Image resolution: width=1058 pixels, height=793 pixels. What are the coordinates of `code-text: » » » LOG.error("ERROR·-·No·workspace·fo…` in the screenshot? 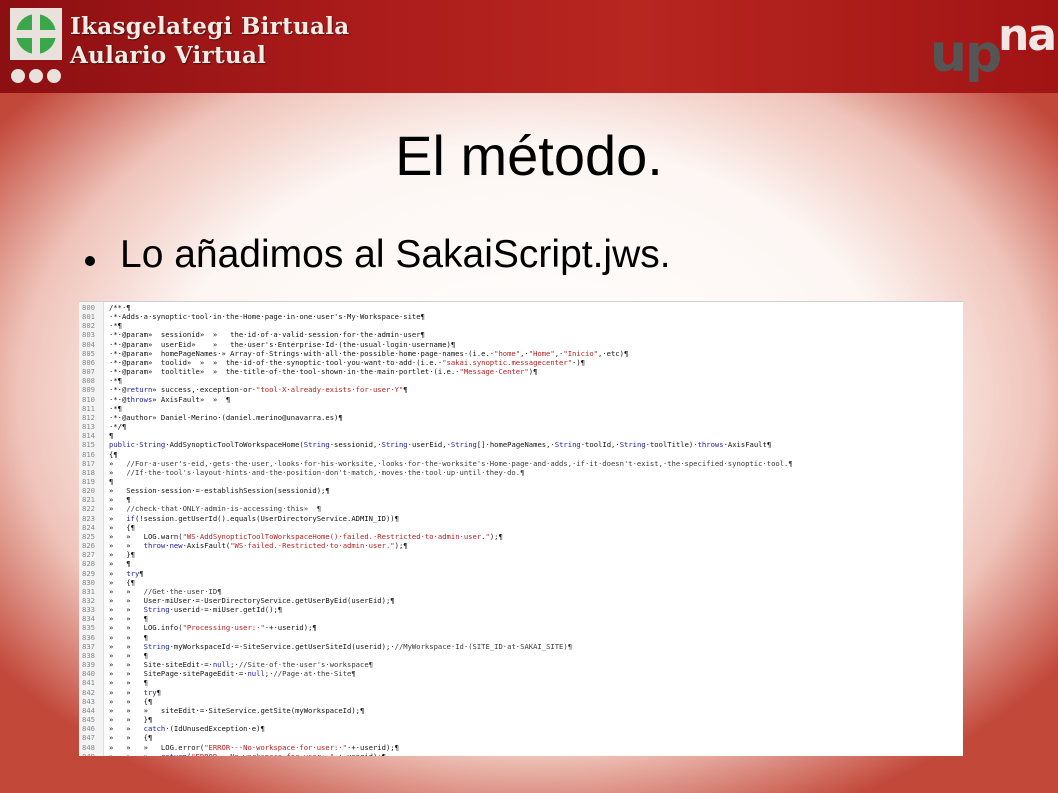 It's located at (254, 747).